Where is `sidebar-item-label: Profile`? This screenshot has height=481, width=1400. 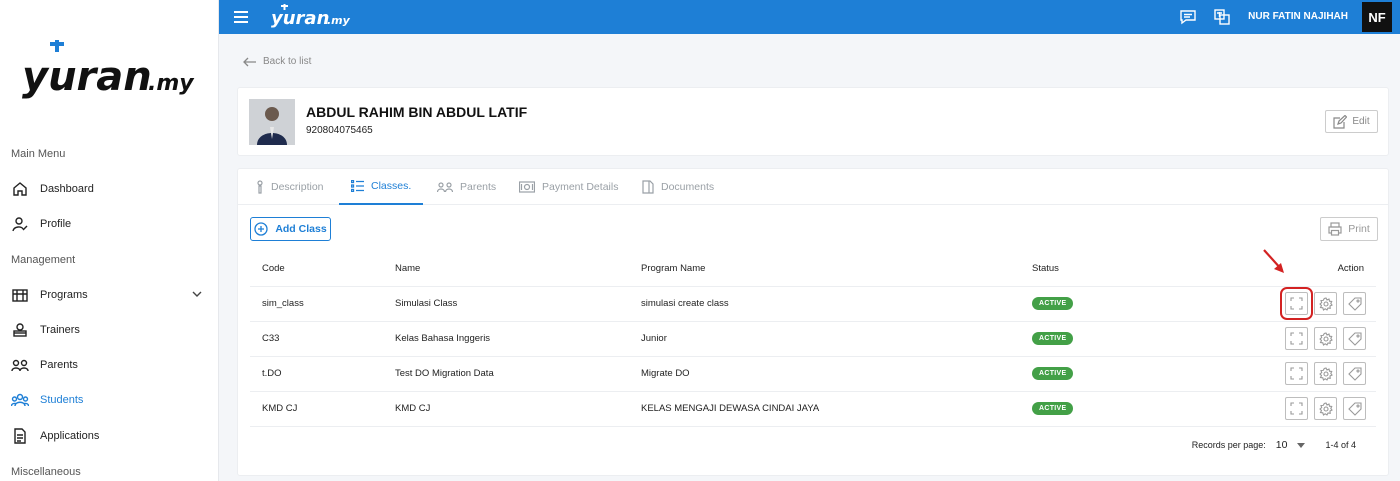 sidebar-item-label: Profile is located at coordinates (56, 224).